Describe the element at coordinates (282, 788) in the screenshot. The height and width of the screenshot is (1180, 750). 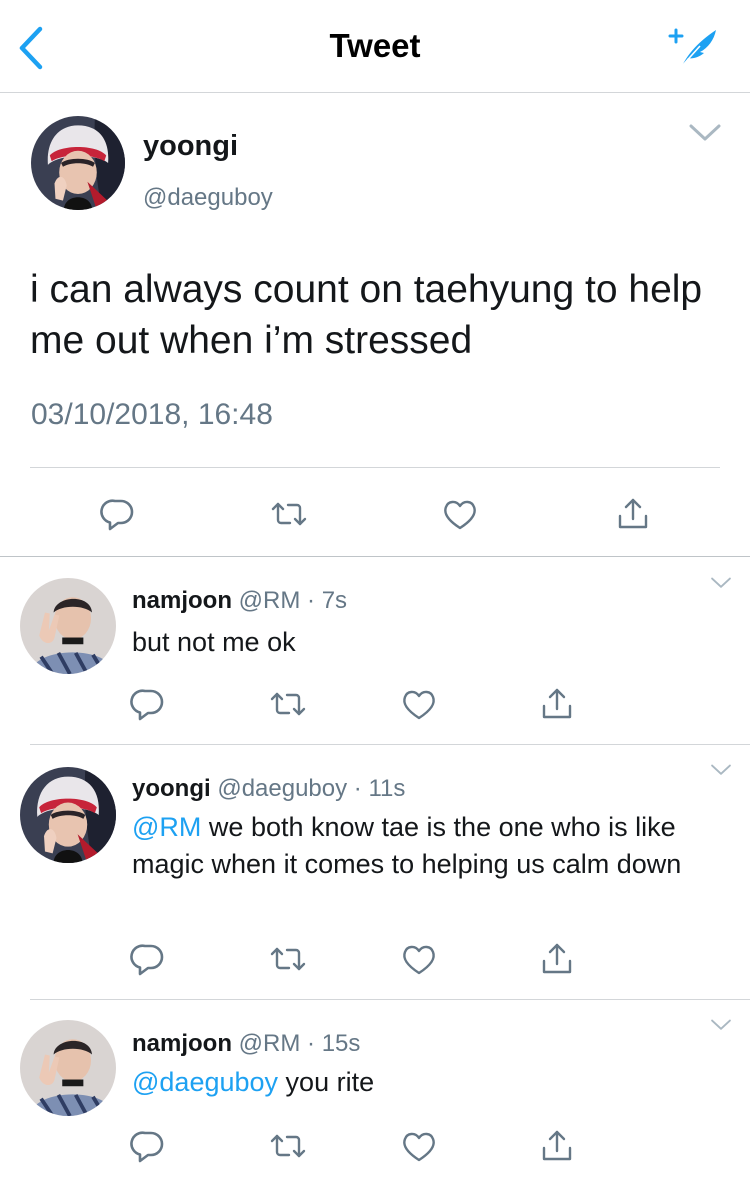
I see `reply-author-handle: @daeguboy` at that location.